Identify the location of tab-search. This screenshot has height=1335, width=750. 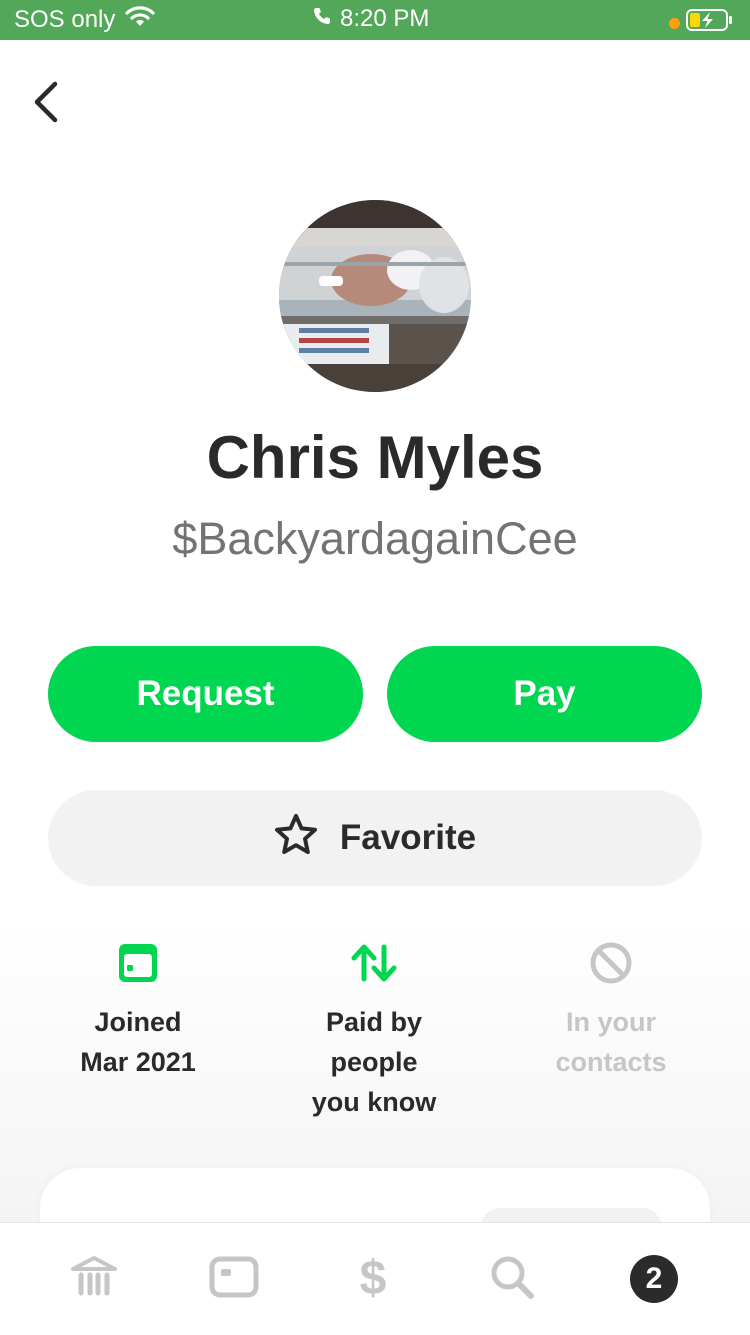
(512, 1279).